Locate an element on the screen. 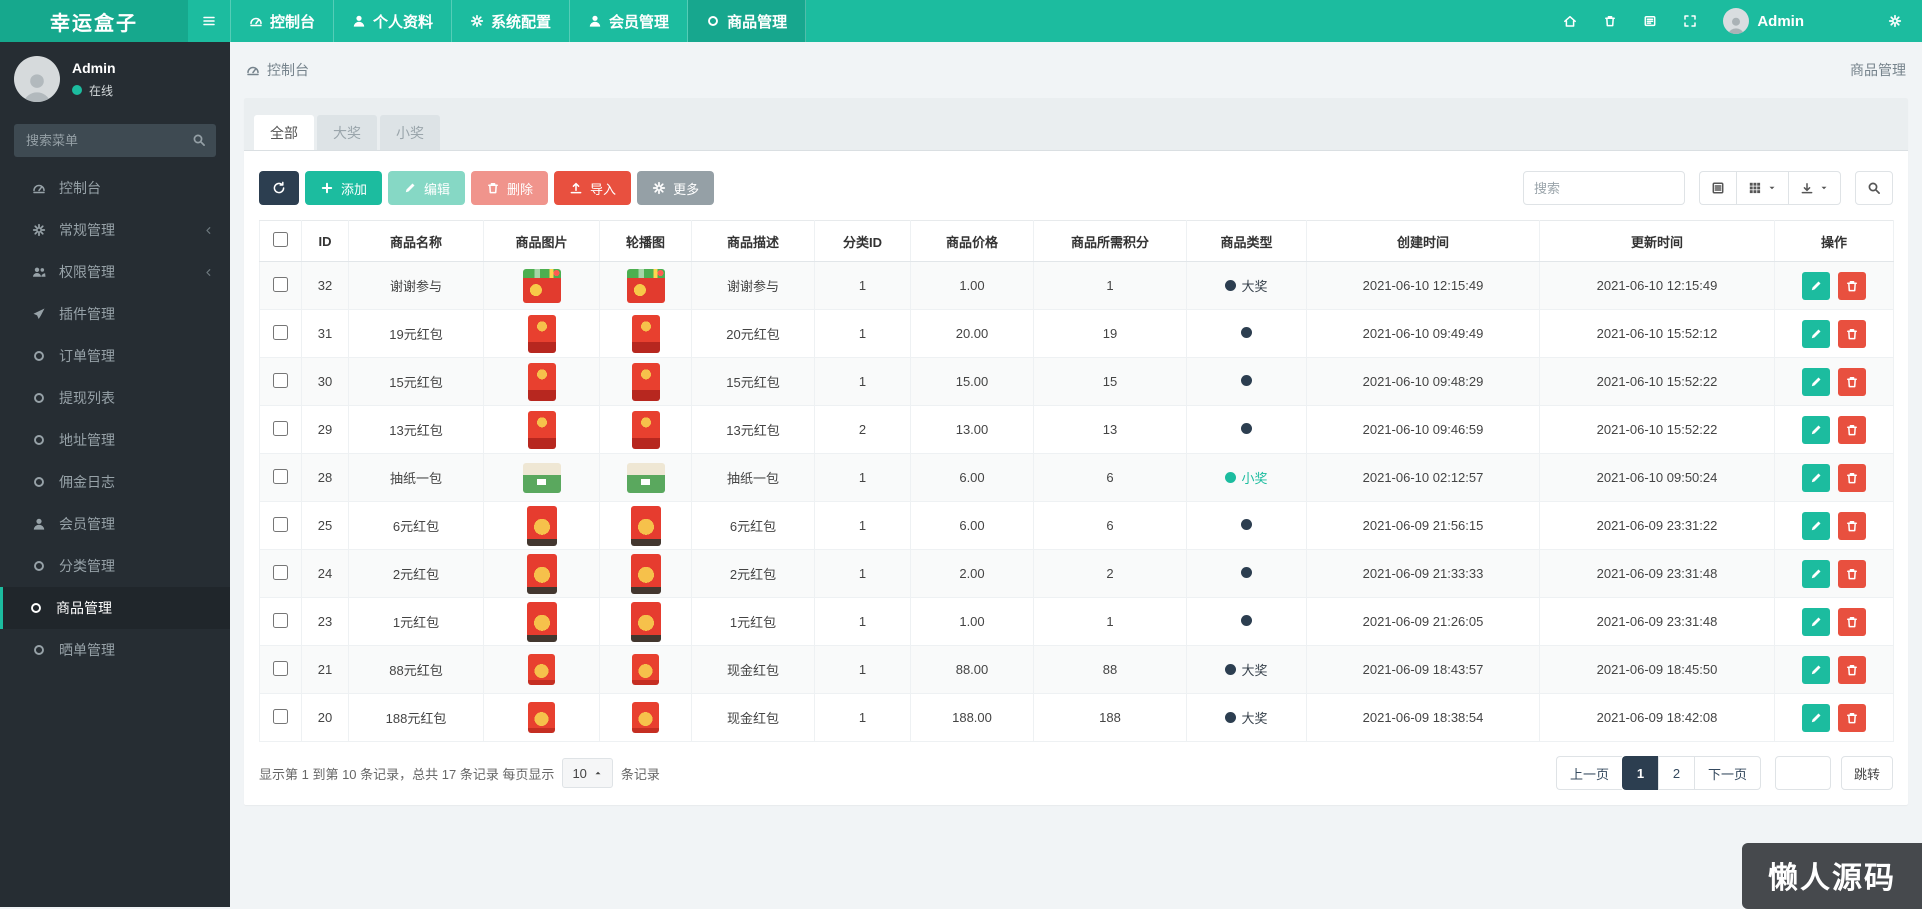  expand-icon is located at coordinates (1690, 21).